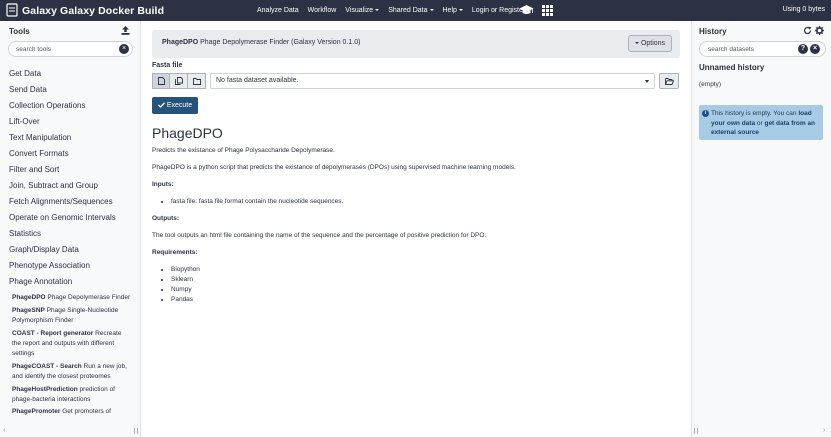 The width and height of the screenshot is (831, 437). Describe the element at coordinates (73, 236) in the screenshot. I see `tool-section: Statistics` at that location.